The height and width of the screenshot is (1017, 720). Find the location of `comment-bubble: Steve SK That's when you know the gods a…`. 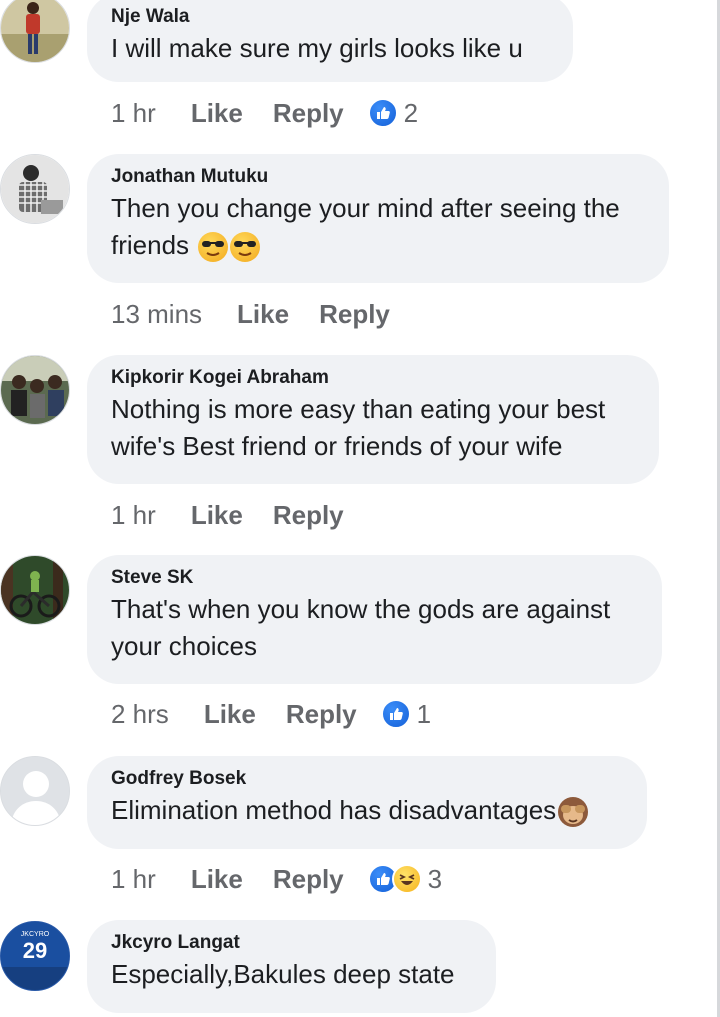

comment-bubble: Steve SK That's when you know the gods a… is located at coordinates (374, 619).